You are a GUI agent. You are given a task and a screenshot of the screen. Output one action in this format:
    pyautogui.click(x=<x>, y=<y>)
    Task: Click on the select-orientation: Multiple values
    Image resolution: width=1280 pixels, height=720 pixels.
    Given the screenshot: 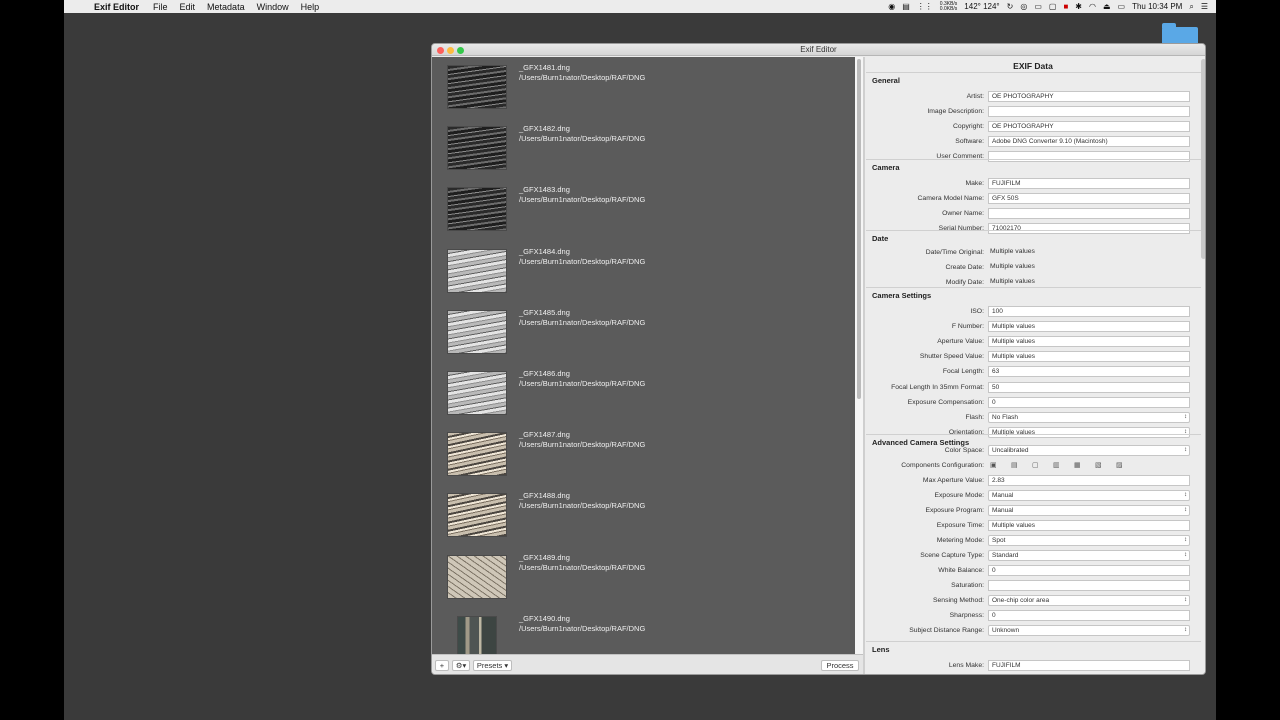 What is the action you would take?
    pyautogui.click(x=1089, y=432)
    